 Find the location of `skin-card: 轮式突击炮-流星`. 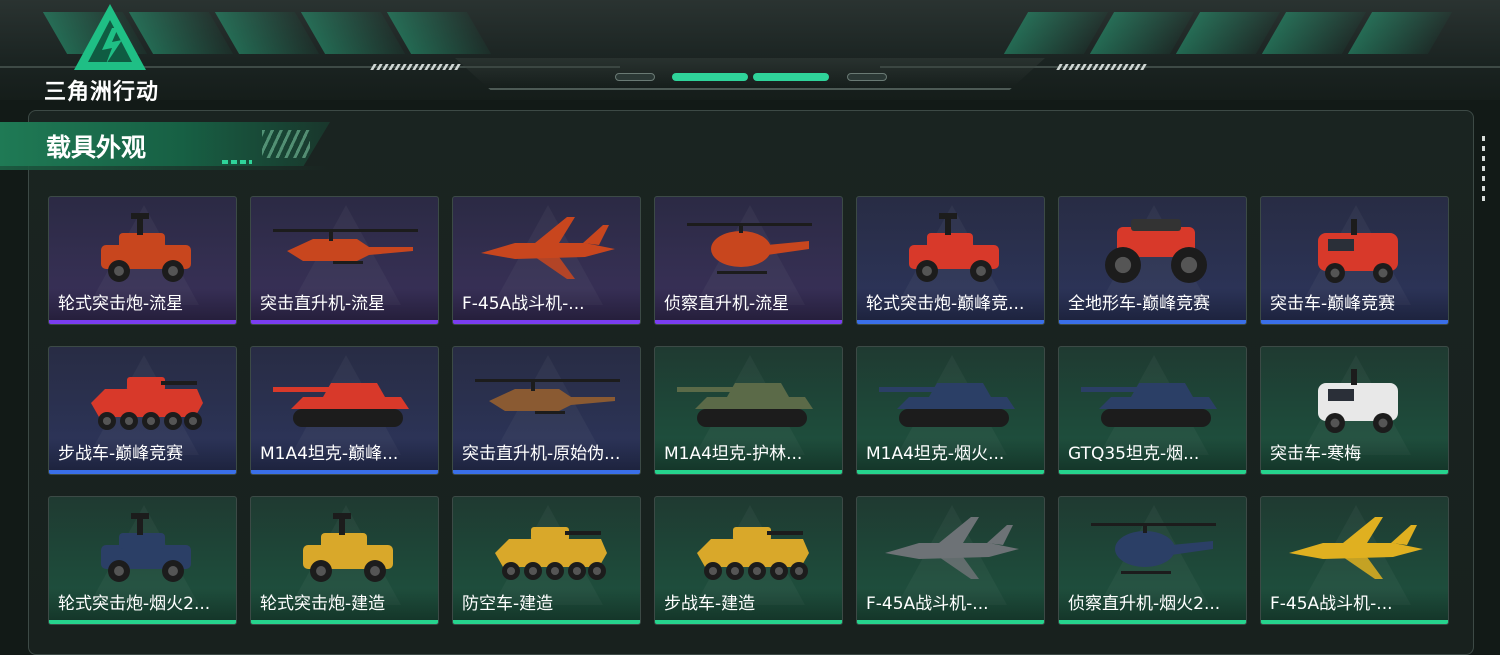

skin-card: 轮式突击炮-流星 is located at coordinates (142, 260).